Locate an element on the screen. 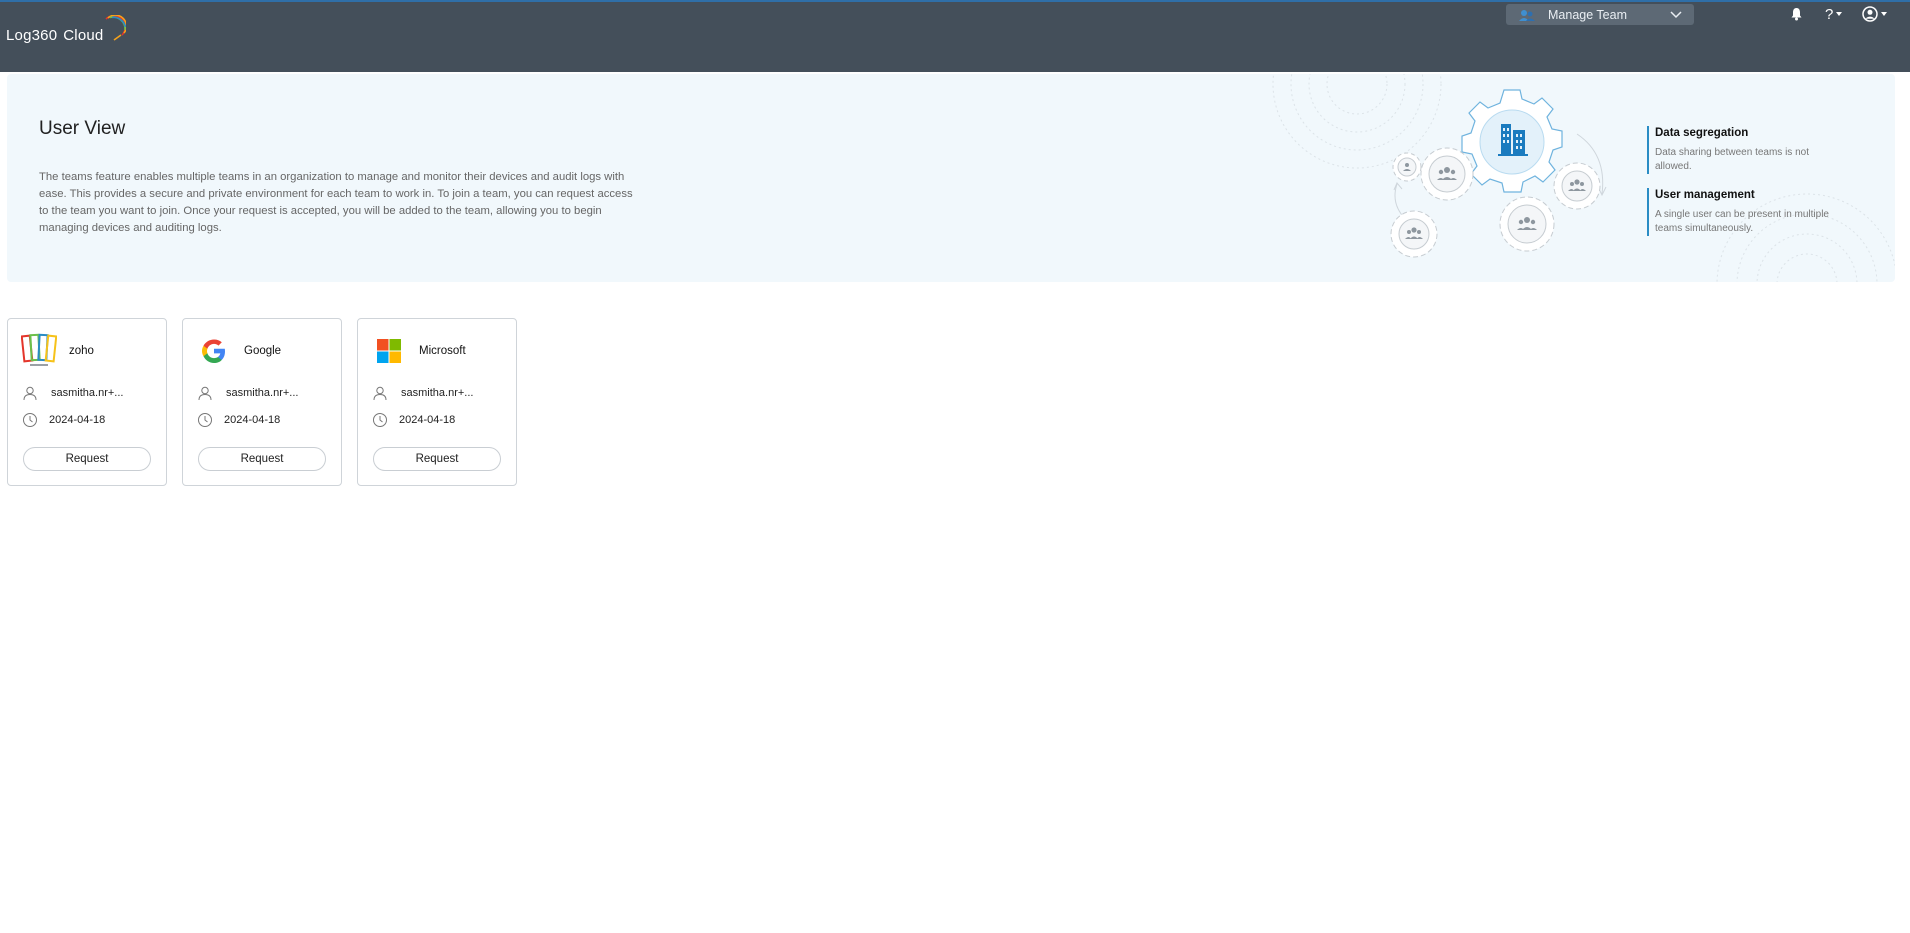  app-logo: Log360 Cloud is located at coordinates (66, 26).